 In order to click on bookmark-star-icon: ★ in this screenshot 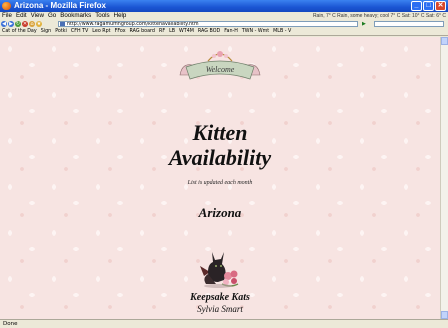, I will do `click(39, 24)`.